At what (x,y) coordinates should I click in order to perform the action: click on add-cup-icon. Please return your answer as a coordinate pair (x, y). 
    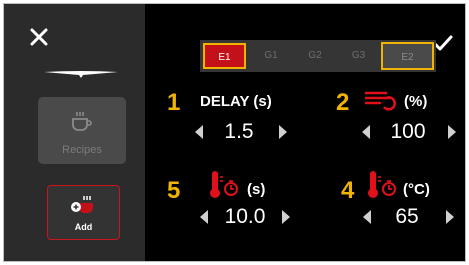
    Looking at the image, I should click on (84, 207).